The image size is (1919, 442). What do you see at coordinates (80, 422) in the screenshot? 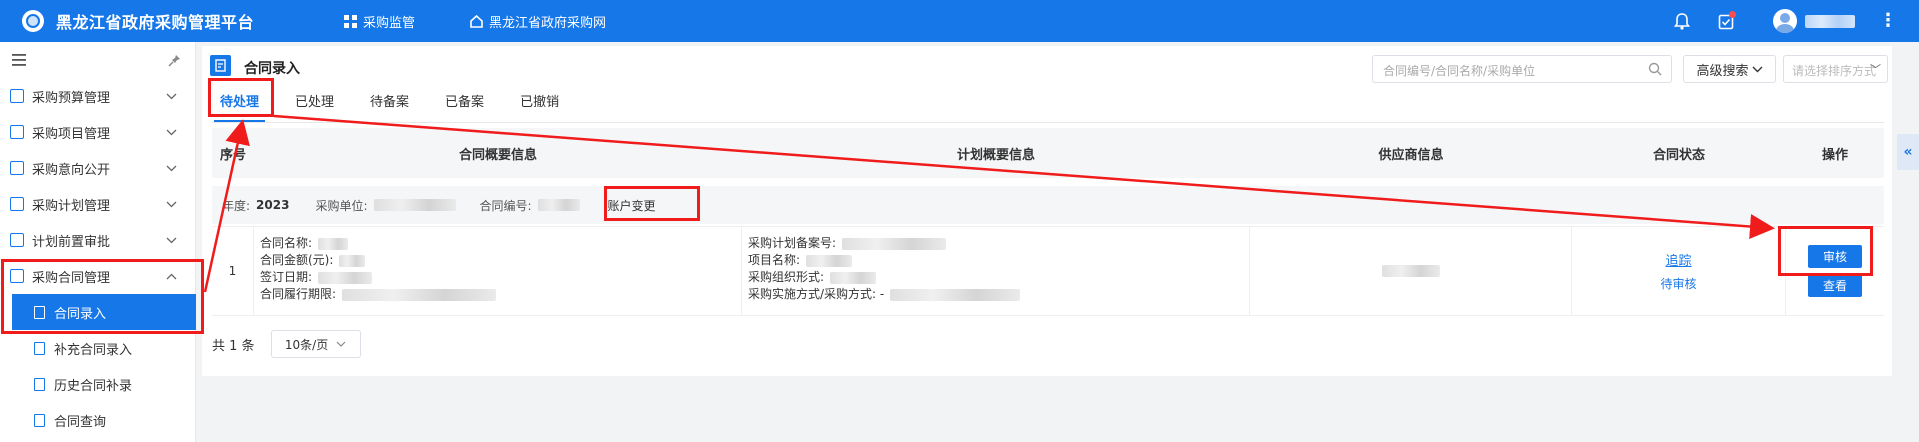
I see `sidebar-subitem-label: 合同查询` at bounding box center [80, 422].